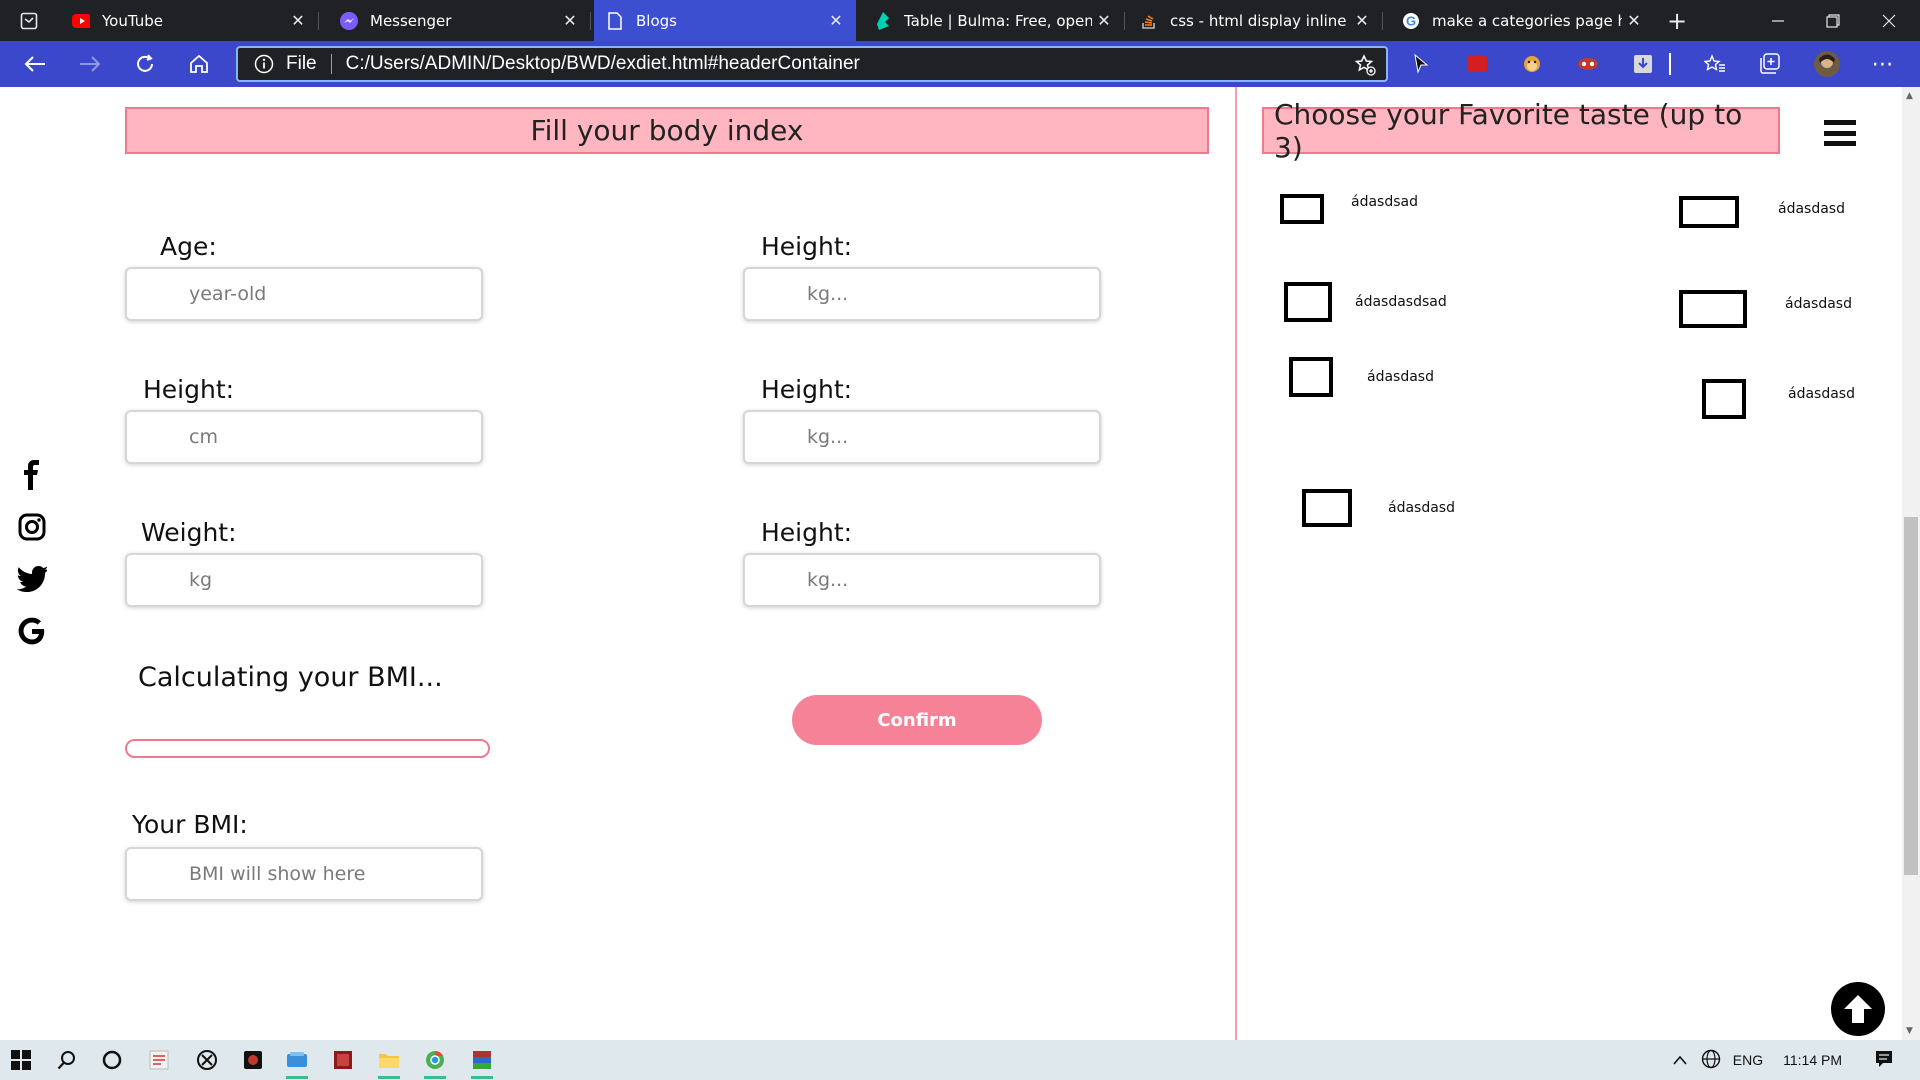  I want to click on edge-browser-icon, so click(297, 1062).